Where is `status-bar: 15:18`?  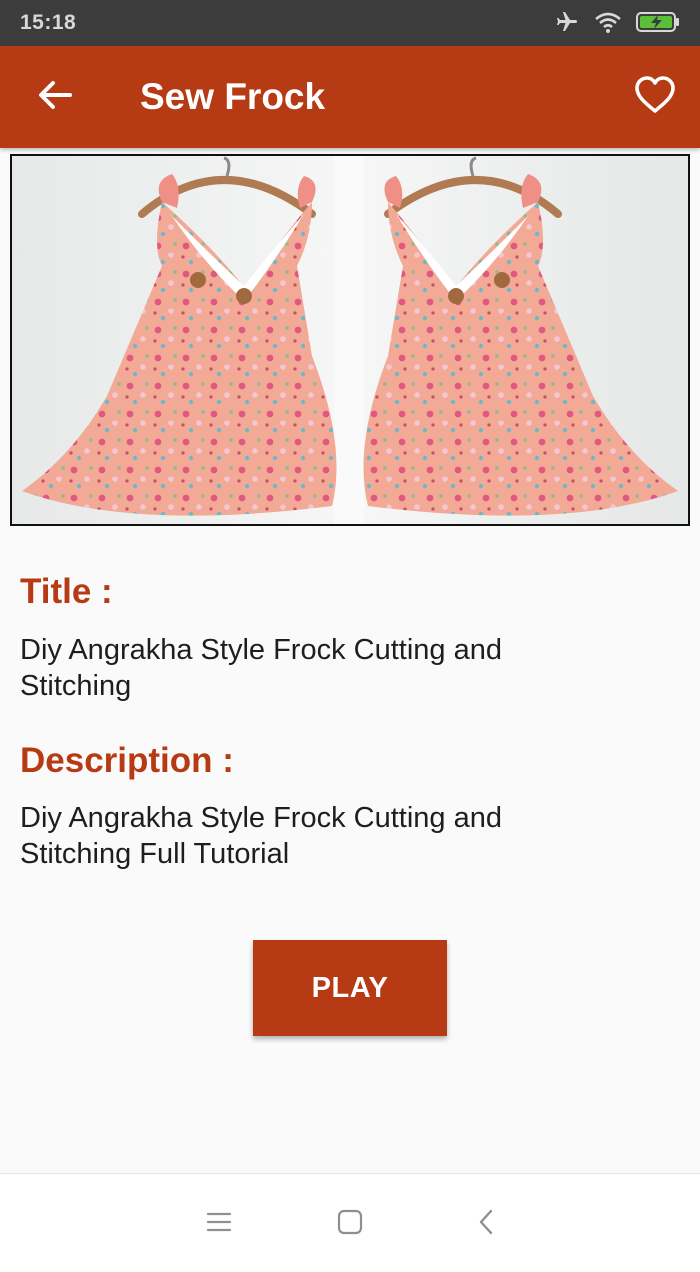
status-bar: 15:18 is located at coordinates (350, 23).